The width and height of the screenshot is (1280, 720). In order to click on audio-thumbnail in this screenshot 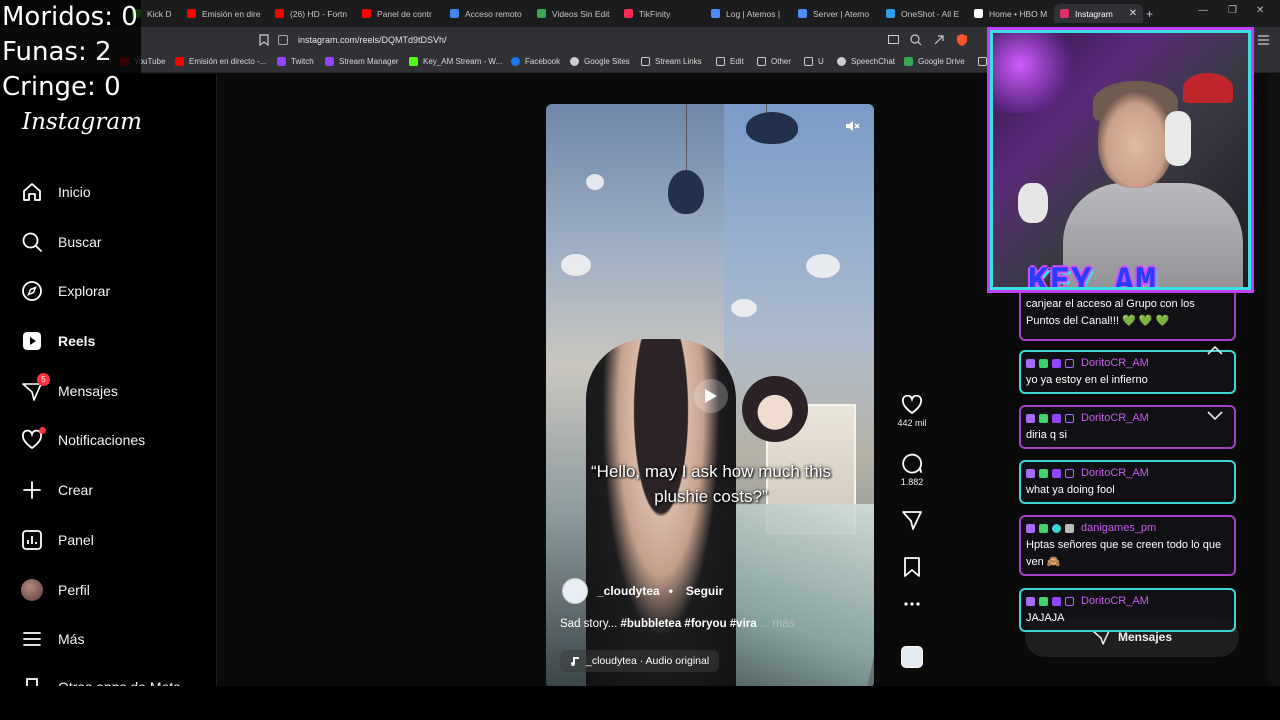, I will do `click(912, 657)`.